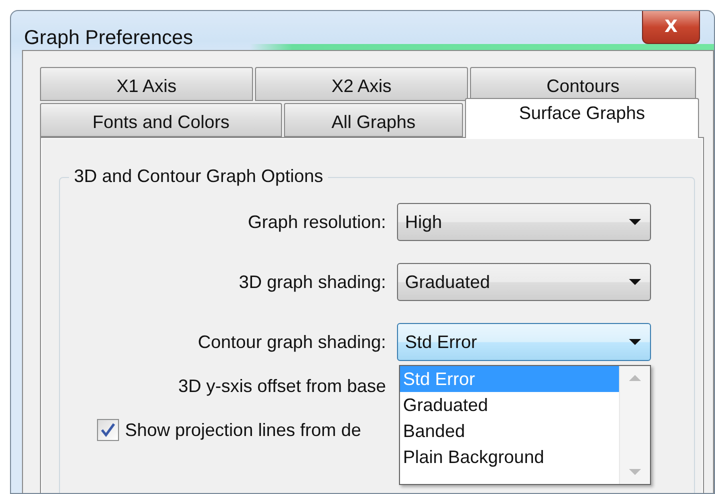  Describe the element at coordinates (316, 222) in the screenshot. I see `field-label: Graph resolution:` at that location.